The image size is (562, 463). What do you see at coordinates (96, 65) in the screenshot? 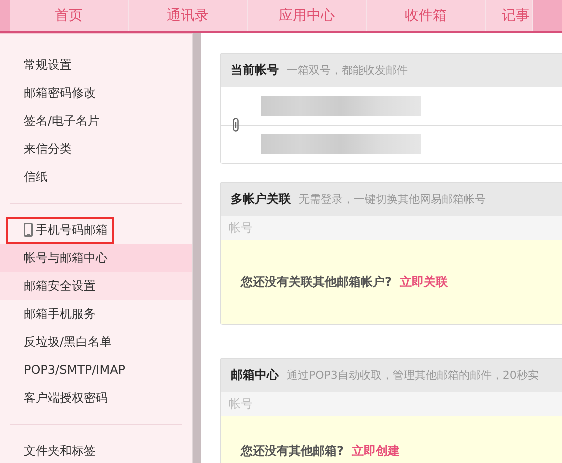
I see `sidebar-item: 常规设置` at bounding box center [96, 65].